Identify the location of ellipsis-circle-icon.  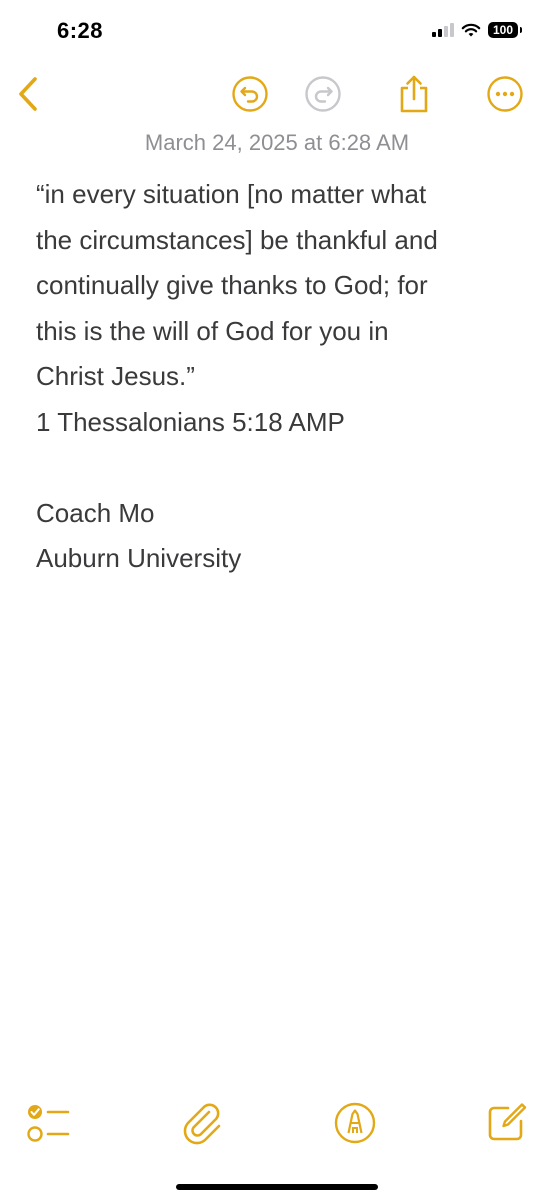
(505, 94).